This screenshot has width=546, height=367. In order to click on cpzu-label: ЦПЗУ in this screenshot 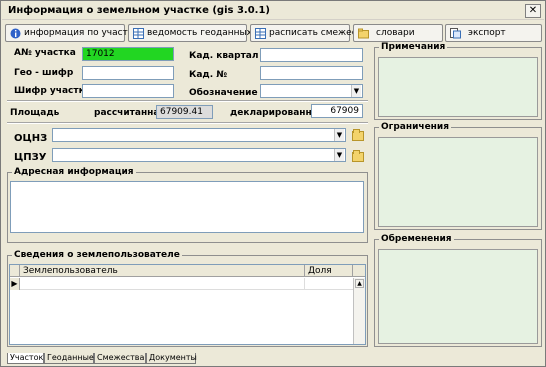, I will do `click(30, 157)`.